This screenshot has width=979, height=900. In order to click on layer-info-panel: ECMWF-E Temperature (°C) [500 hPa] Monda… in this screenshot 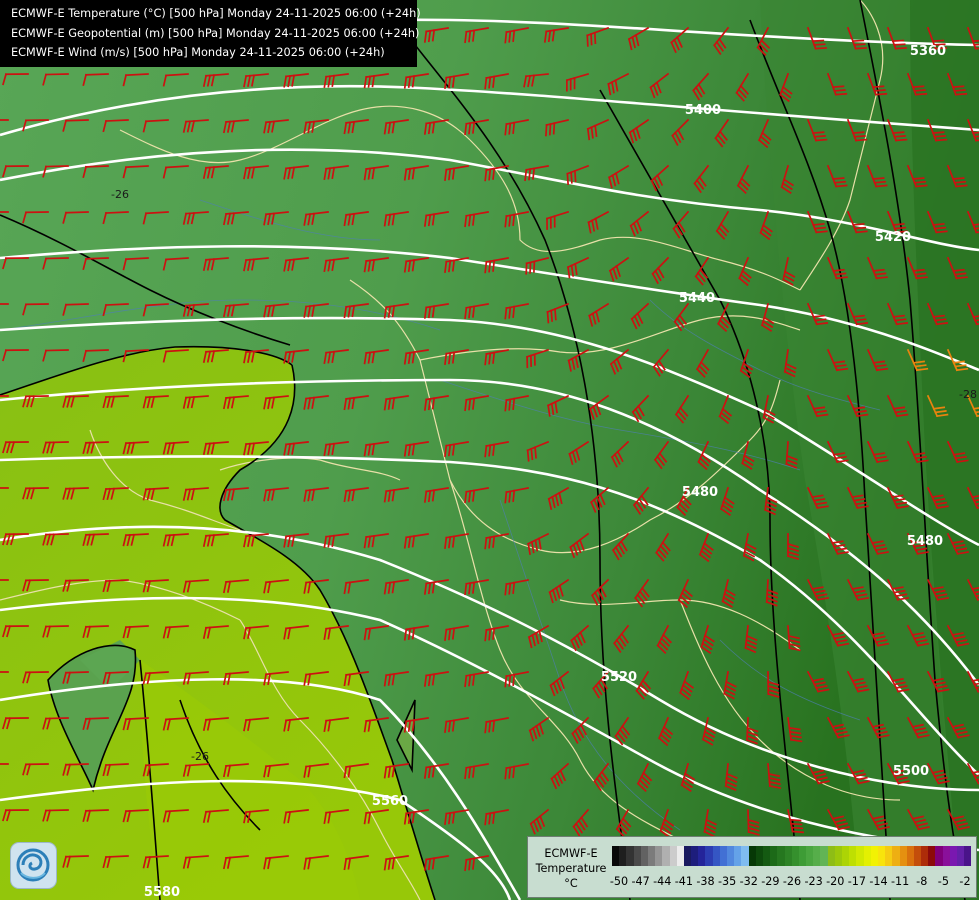, I will do `click(210, 33)`.